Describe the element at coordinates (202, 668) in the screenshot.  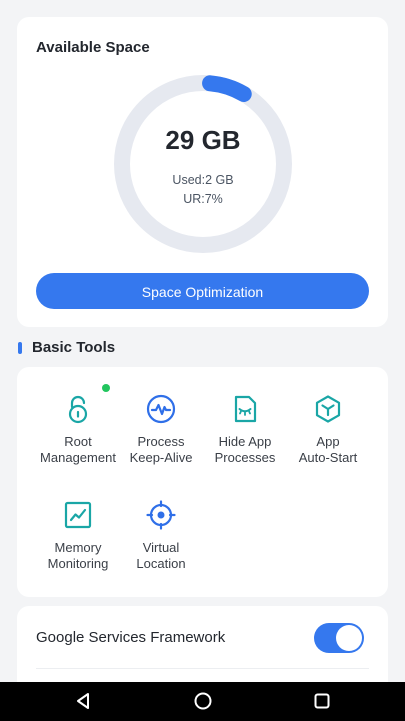
I see `divider` at that location.